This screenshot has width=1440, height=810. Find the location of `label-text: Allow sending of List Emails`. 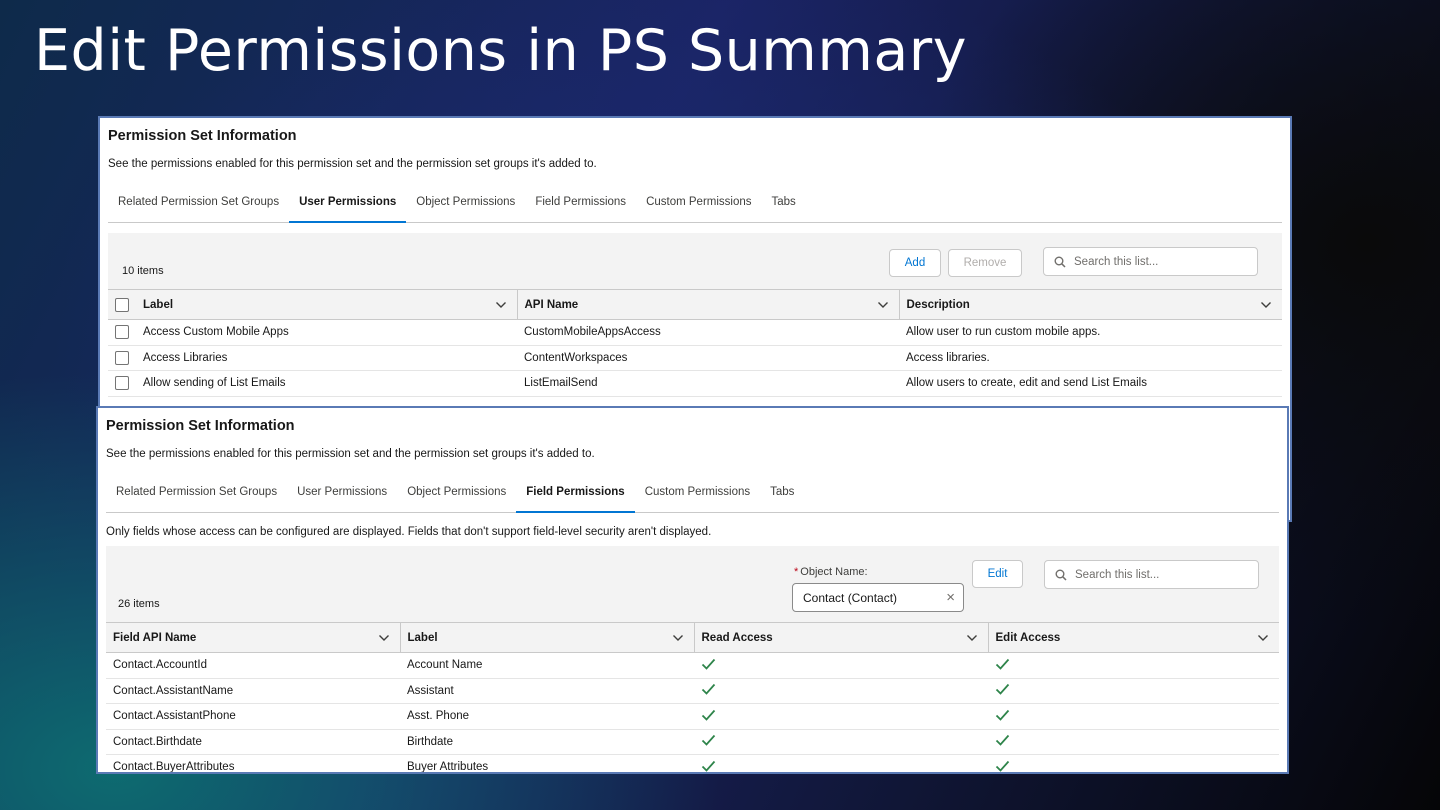

label-text: Allow sending of List Emails is located at coordinates (214, 383).